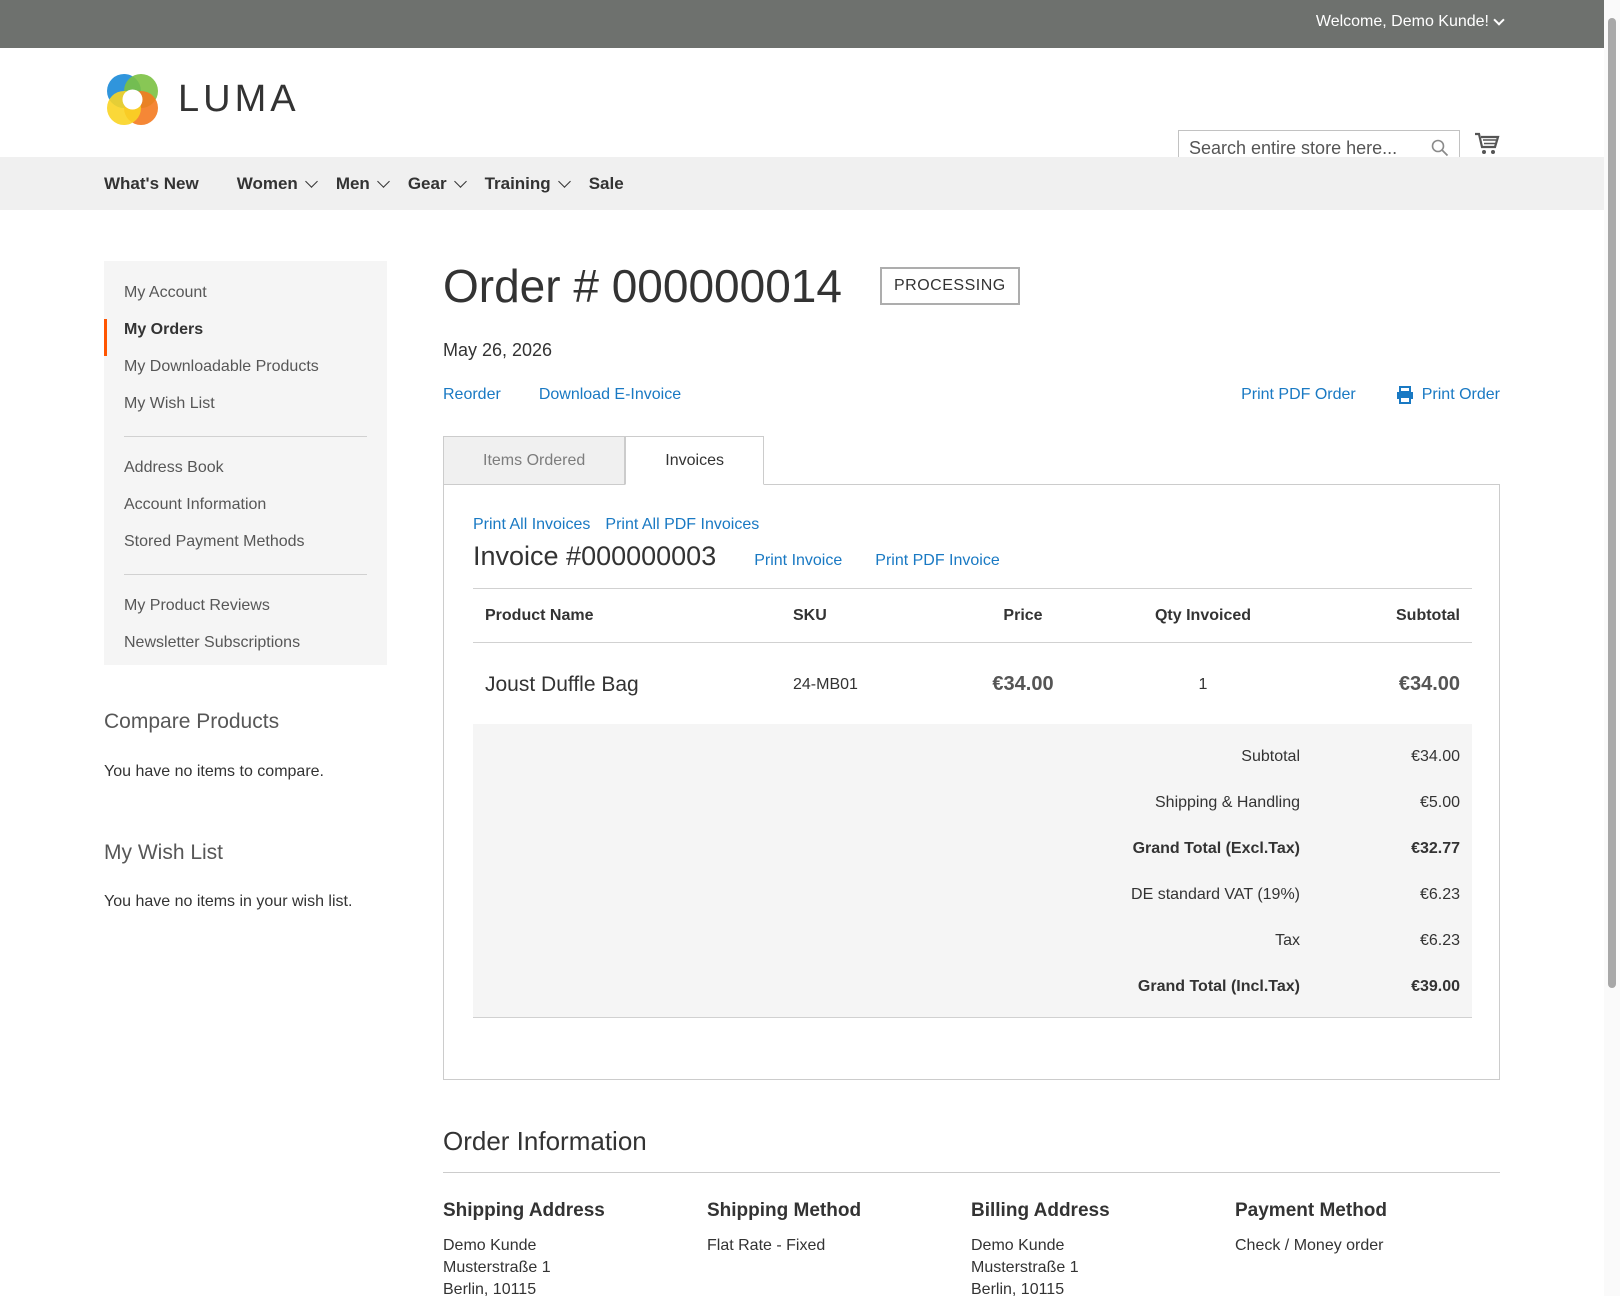 The width and height of the screenshot is (1620, 1296). What do you see at coordinates (1296, 848) in the screenshot?
I see `totals-grand-total-excl-tax-row: Grand Total (Excl.Tax) €32.77` at bounding box center [1296, 848].